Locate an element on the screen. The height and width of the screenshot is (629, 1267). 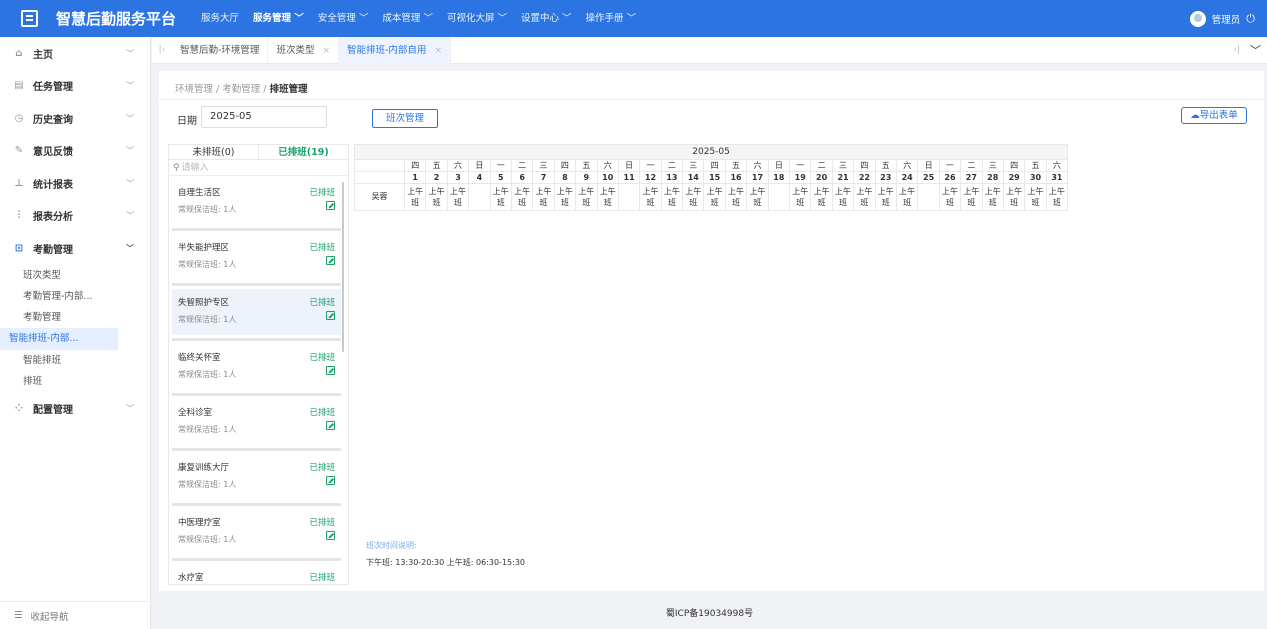
top-nav-item: 安全管理 ﹀ is located at coordinates (343, 18).